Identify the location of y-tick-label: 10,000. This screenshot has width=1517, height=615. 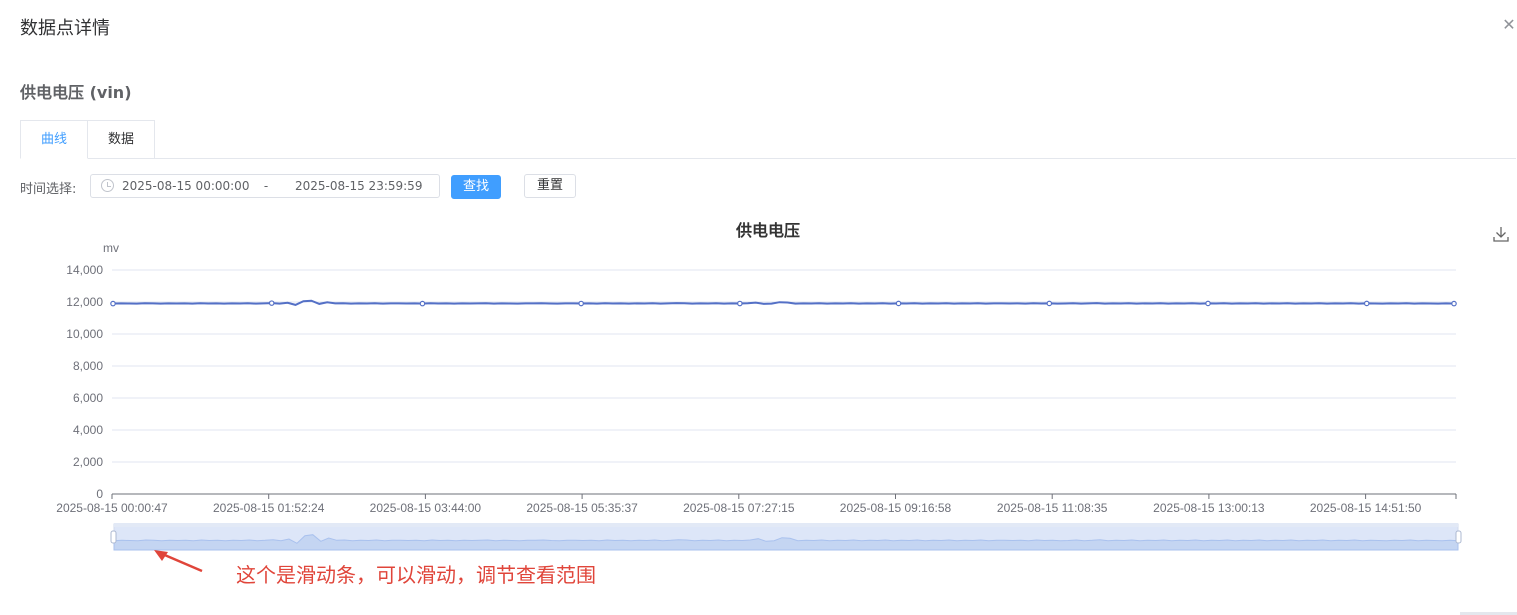
(84, 334).